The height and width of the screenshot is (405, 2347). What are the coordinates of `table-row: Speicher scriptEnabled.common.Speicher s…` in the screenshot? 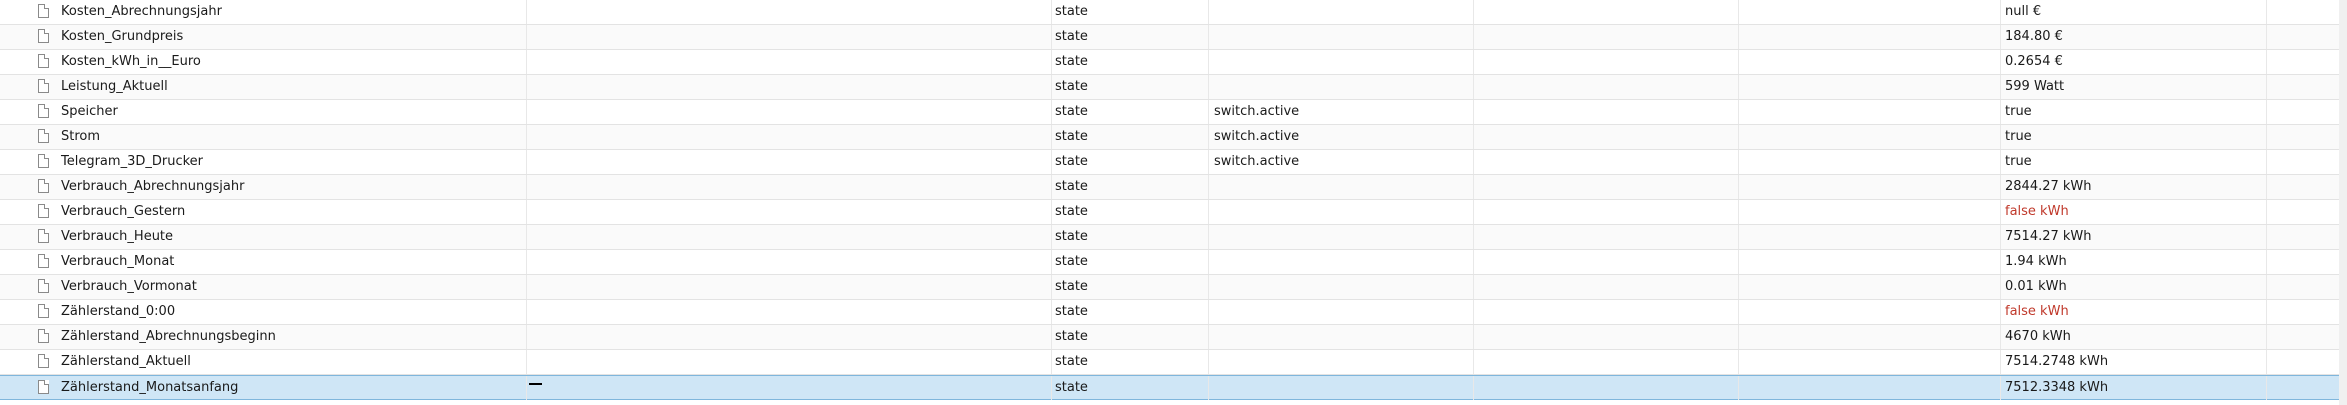 It's located at (1173, 112).